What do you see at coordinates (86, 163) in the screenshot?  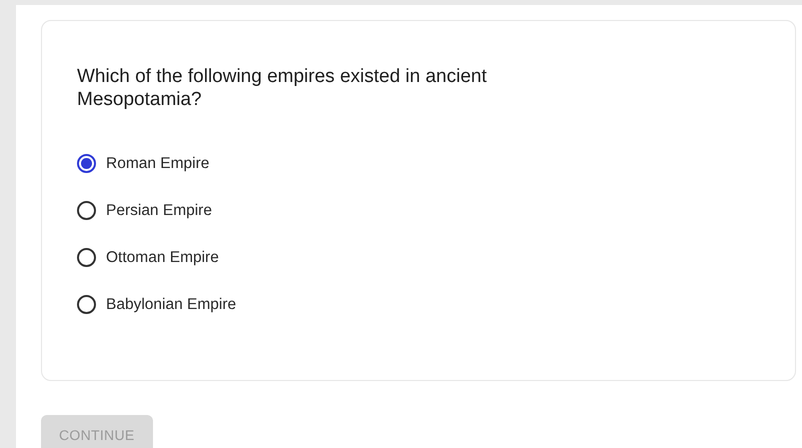 I see `radio-selected` at bounding box center [86, 163].